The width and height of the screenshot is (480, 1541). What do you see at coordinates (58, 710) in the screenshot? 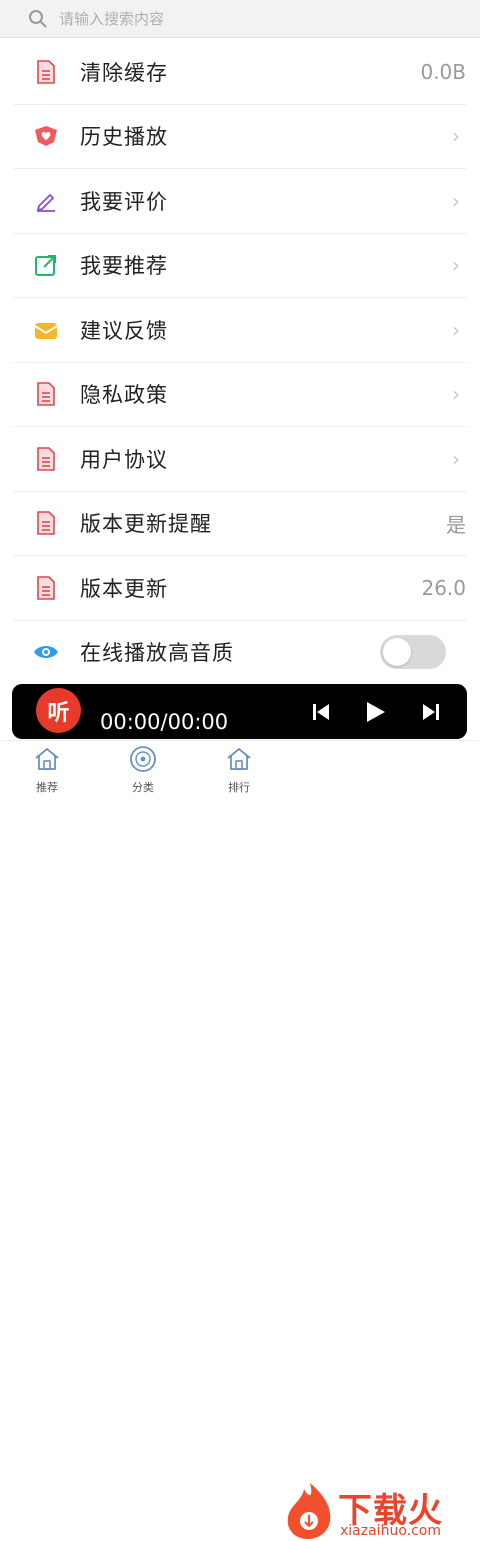
I see `app-logo: 听` at bounding box center [58, 710].